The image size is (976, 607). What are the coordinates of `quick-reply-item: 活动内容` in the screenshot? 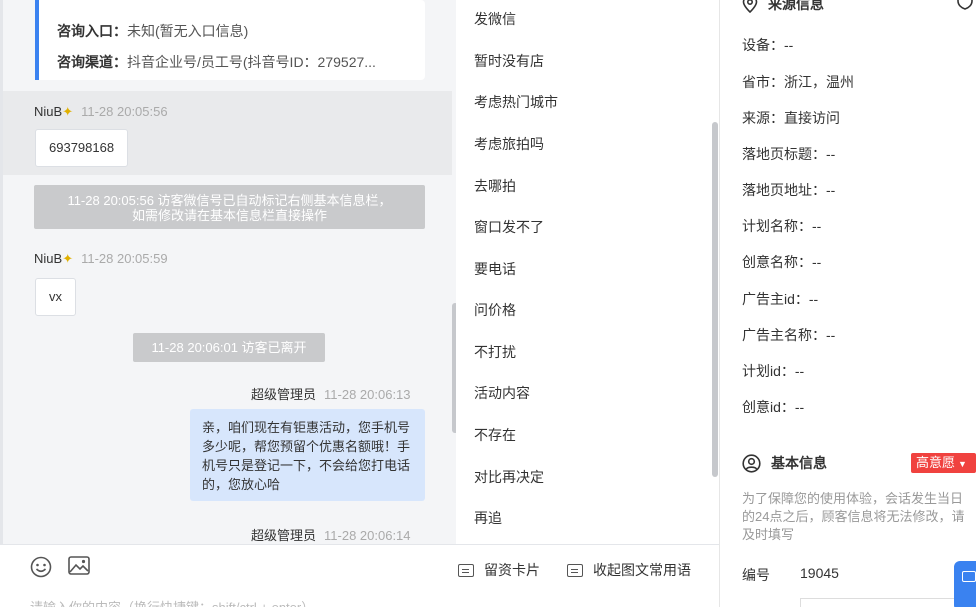 It's located at (502, 393).